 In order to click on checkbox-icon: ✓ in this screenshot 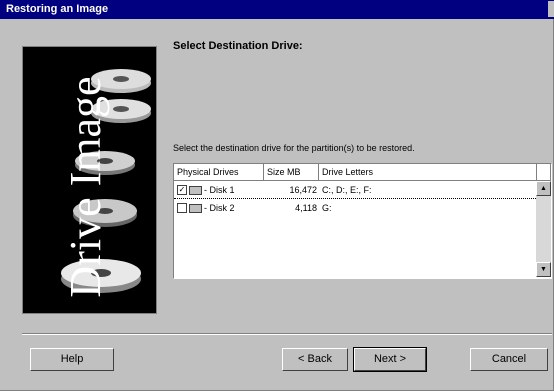, I will do `click(182, 190)`.